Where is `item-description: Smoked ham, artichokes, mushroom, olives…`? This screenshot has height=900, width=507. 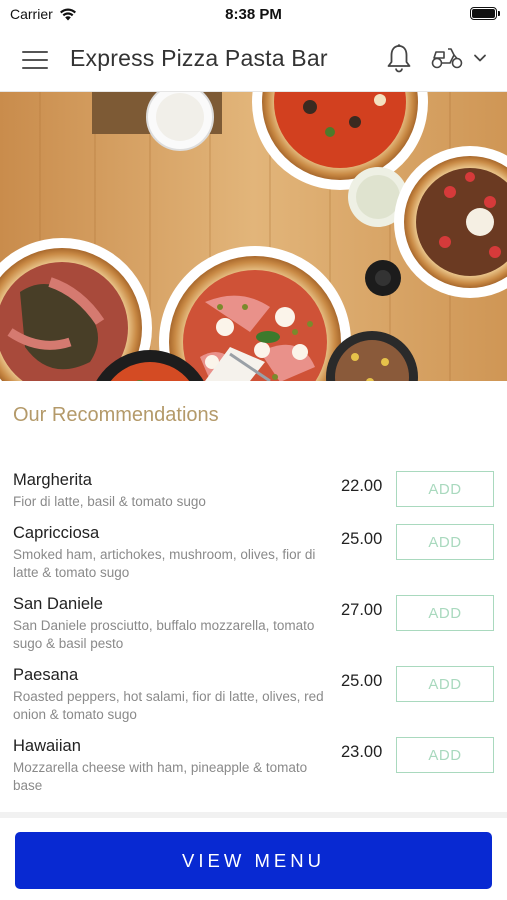
item-description: Smoked ham, artichokes, mushroom, olives… is located at coordinates (164, 563).